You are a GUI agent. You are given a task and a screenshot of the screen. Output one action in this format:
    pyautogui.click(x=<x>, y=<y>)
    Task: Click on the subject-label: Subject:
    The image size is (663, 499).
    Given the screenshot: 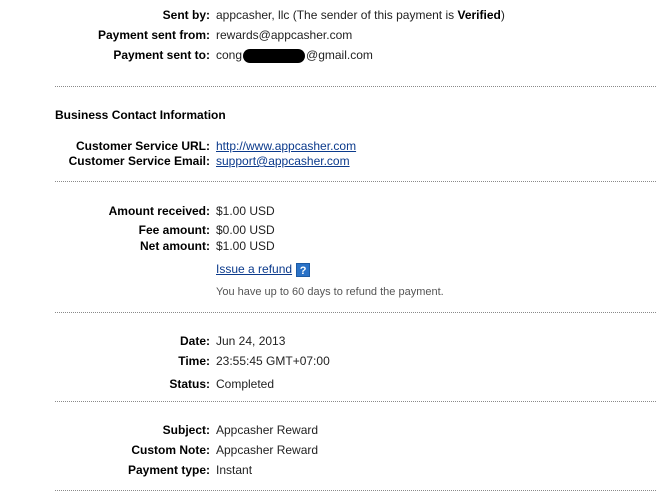 What is the action you would take?
    pyautogui.click(x=186, y=430)
    